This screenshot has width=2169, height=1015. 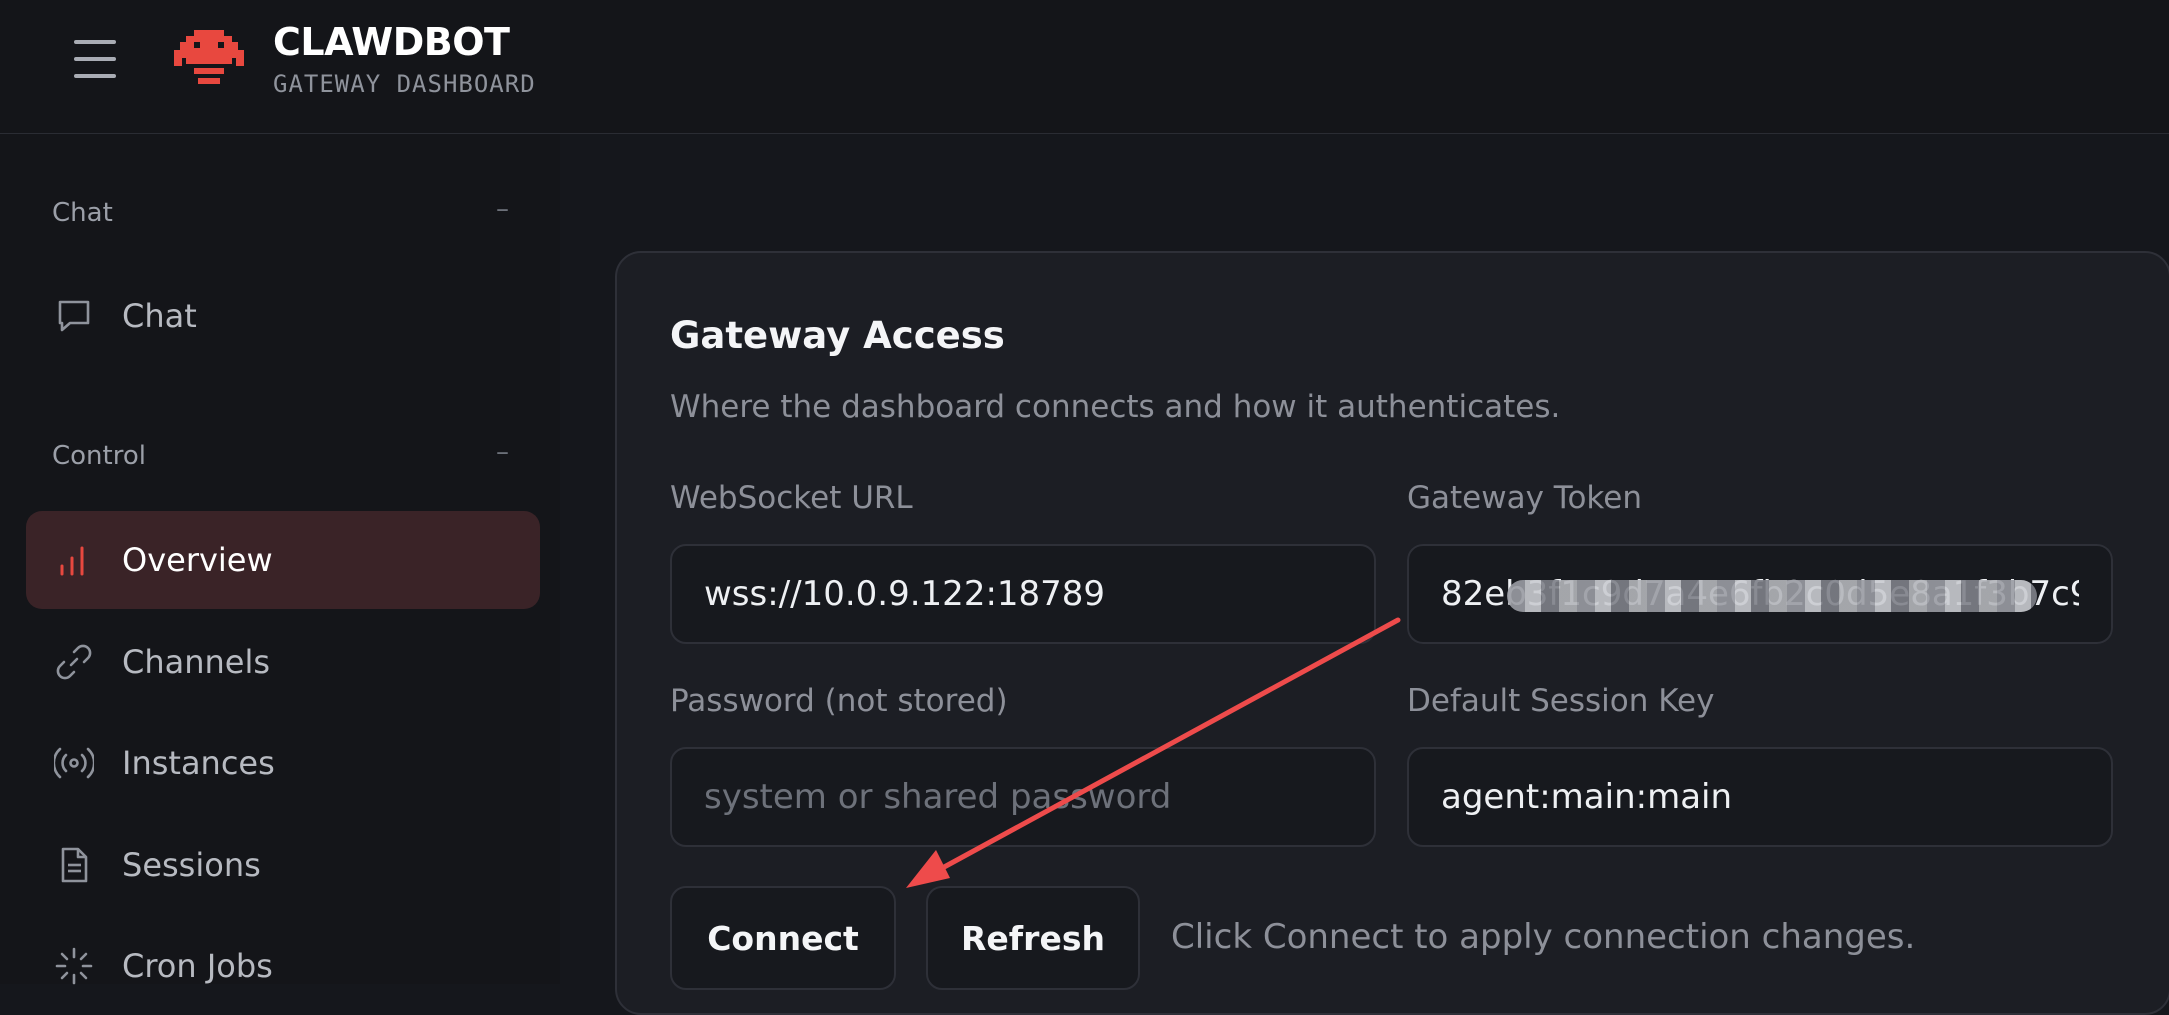 What do you see at coordinates (283, 966) in the screenshot?
I see `sidebar-item-cron-jobs: Cron Jobs` at bounding box center [283, 966].